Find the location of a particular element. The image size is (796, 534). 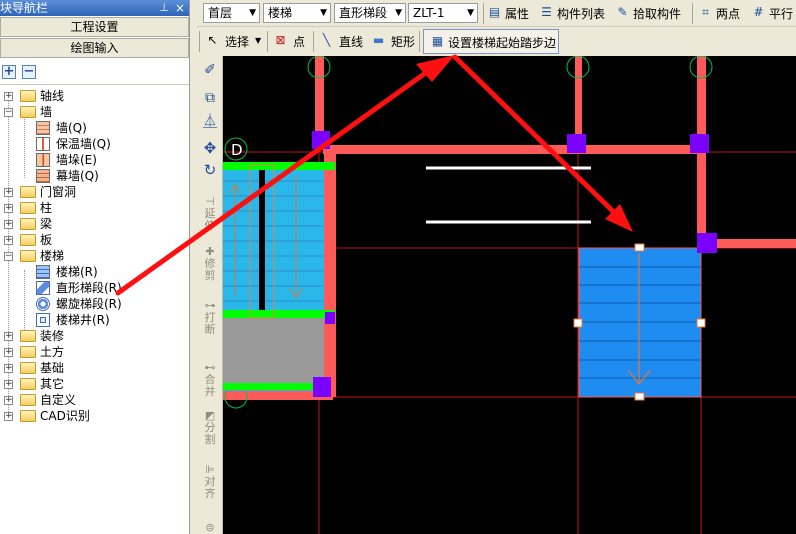

pick-icon: ✎ is located at coordinates (622, 12).